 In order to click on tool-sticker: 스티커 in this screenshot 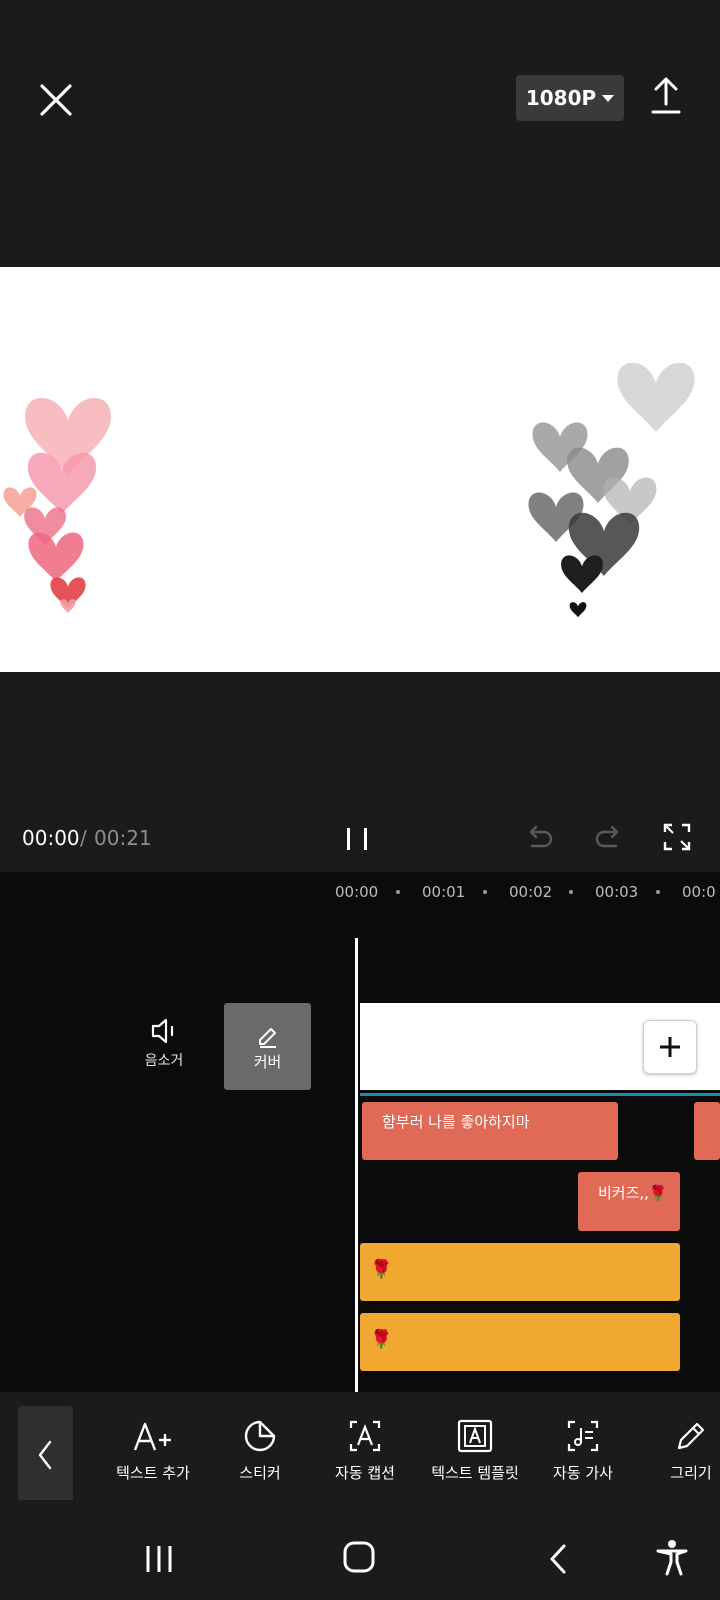, I will do `click(260, 1458)`.